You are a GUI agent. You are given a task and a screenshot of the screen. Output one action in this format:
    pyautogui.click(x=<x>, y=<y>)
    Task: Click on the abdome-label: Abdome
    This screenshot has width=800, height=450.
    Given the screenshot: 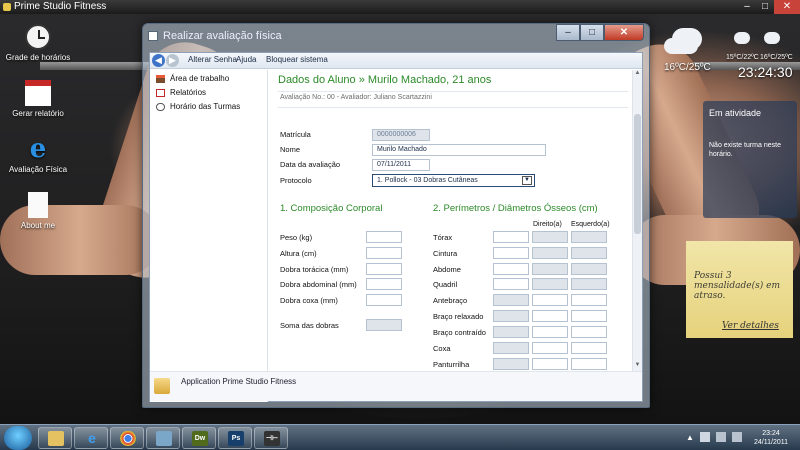 What is the action you would take?
    pyautogui.click(x=447, y=269)
    